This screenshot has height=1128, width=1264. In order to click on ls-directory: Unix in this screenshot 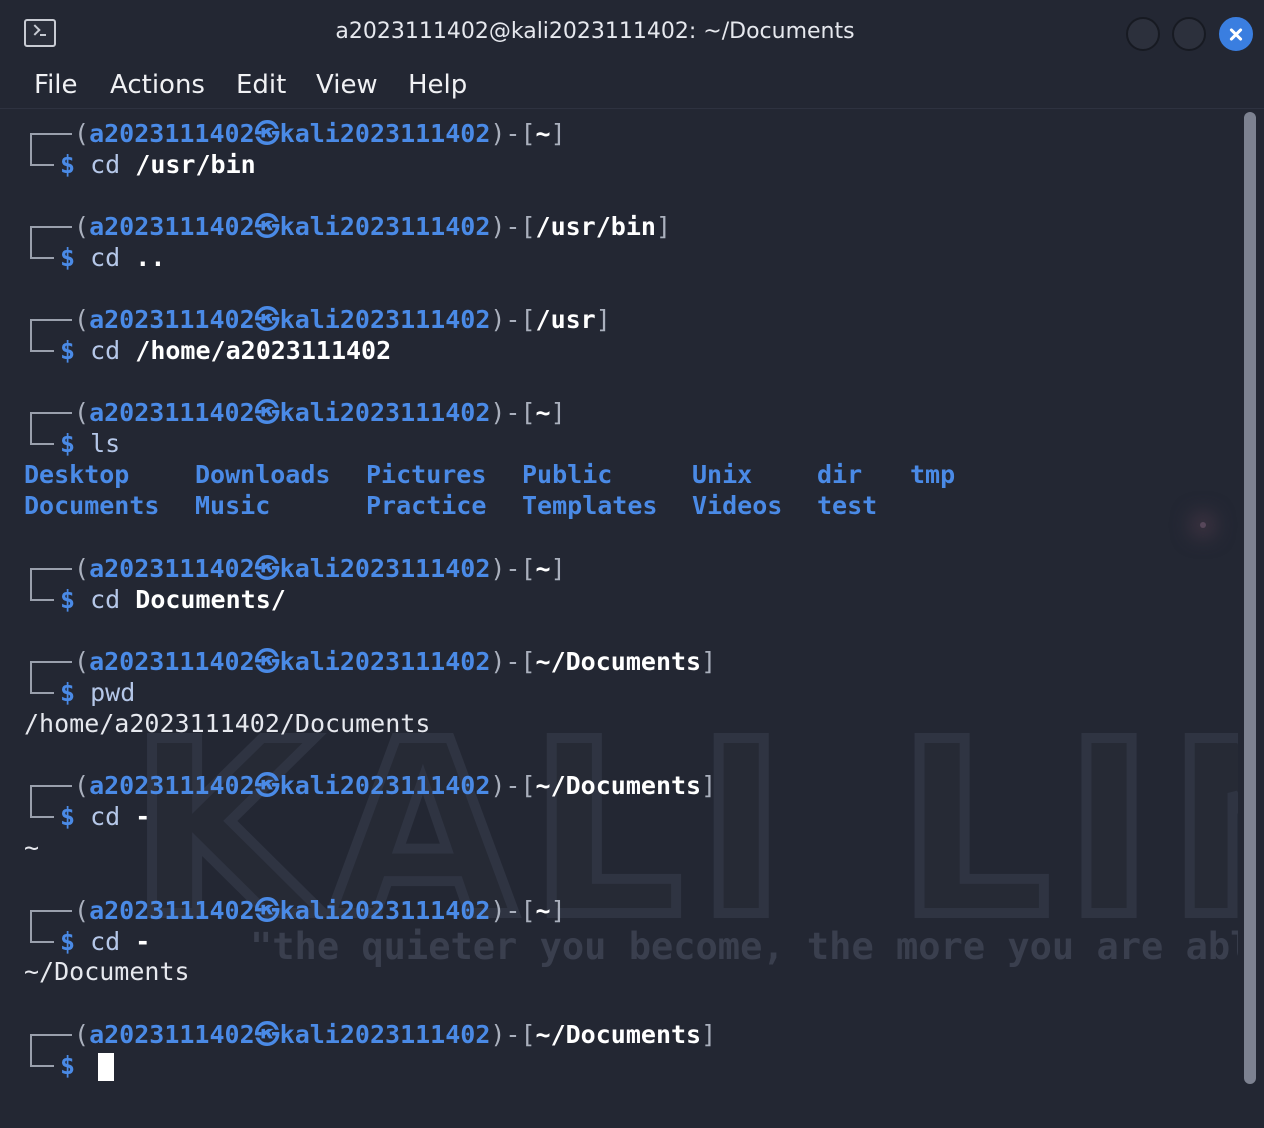, I will do `click(722, 474)`.